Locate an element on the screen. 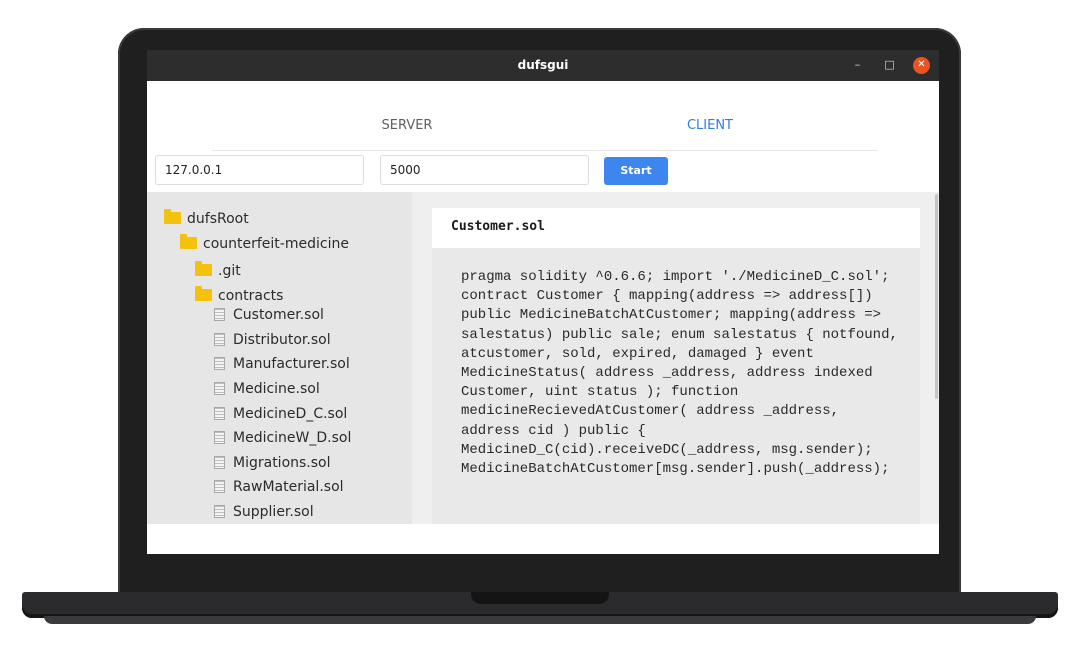  tree-file: MedicineD_C.sol is located at coordinates (280, 414).